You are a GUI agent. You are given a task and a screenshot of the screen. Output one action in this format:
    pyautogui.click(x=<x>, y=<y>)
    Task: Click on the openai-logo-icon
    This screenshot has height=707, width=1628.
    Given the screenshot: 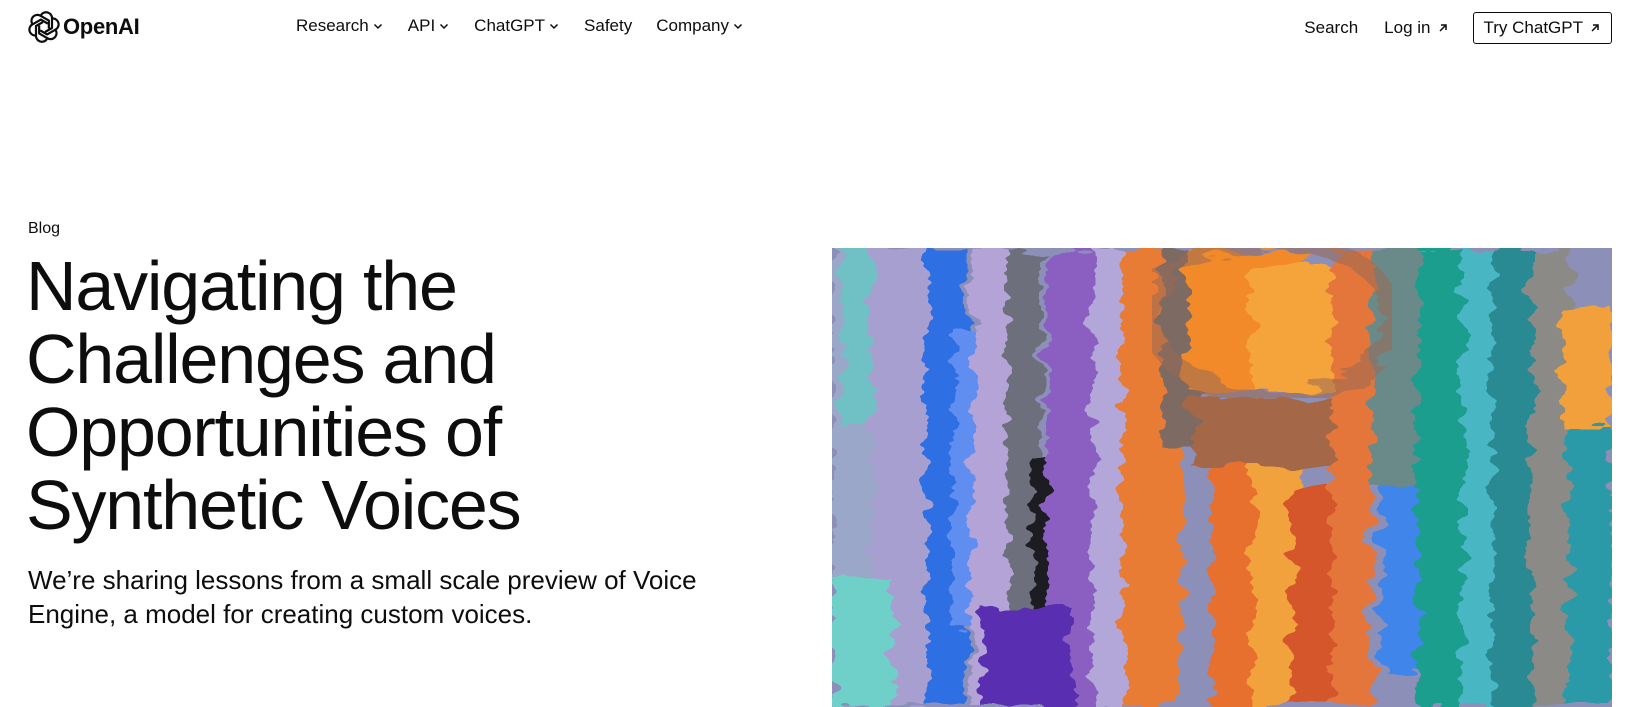 What is the action you would take?
    pyautogui.click(x=44, y=27)
    